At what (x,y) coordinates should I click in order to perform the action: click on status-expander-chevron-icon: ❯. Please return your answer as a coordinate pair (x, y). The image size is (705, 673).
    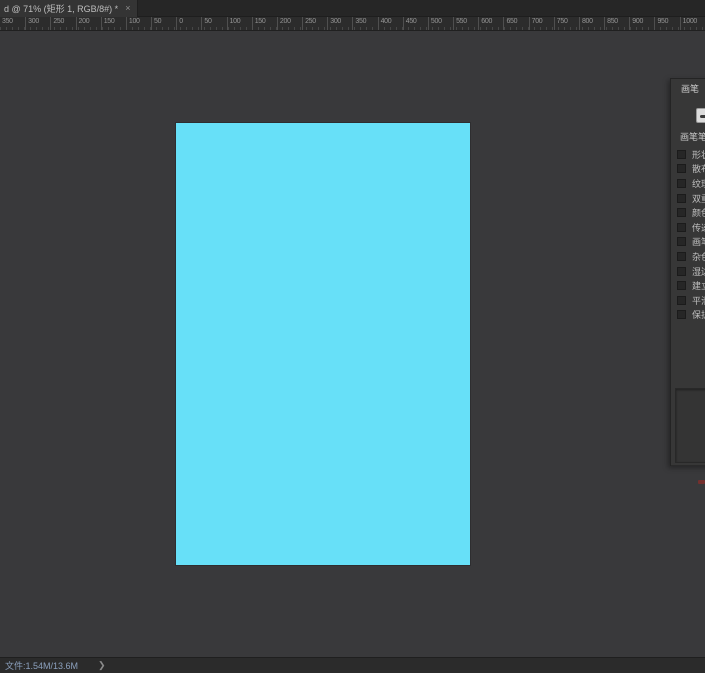
    Looking at the image, I should click on (102, 665).